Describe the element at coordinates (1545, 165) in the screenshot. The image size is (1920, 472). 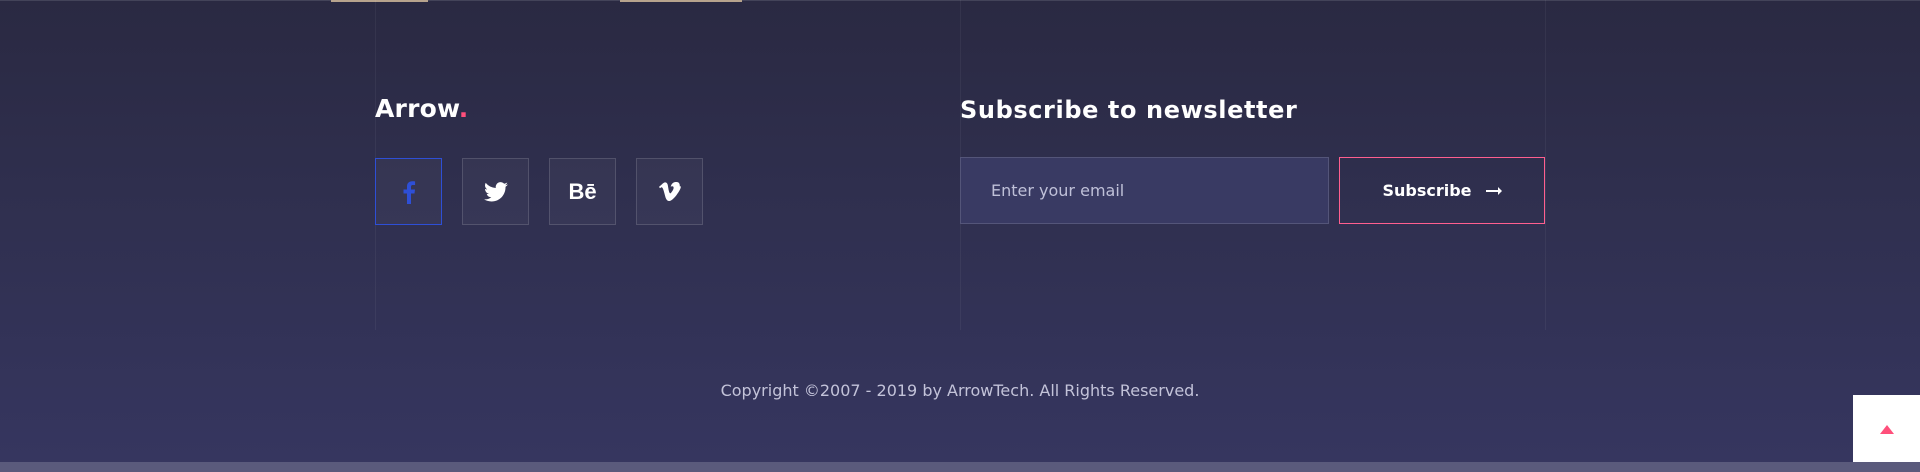
I see `grid-line` at that location.